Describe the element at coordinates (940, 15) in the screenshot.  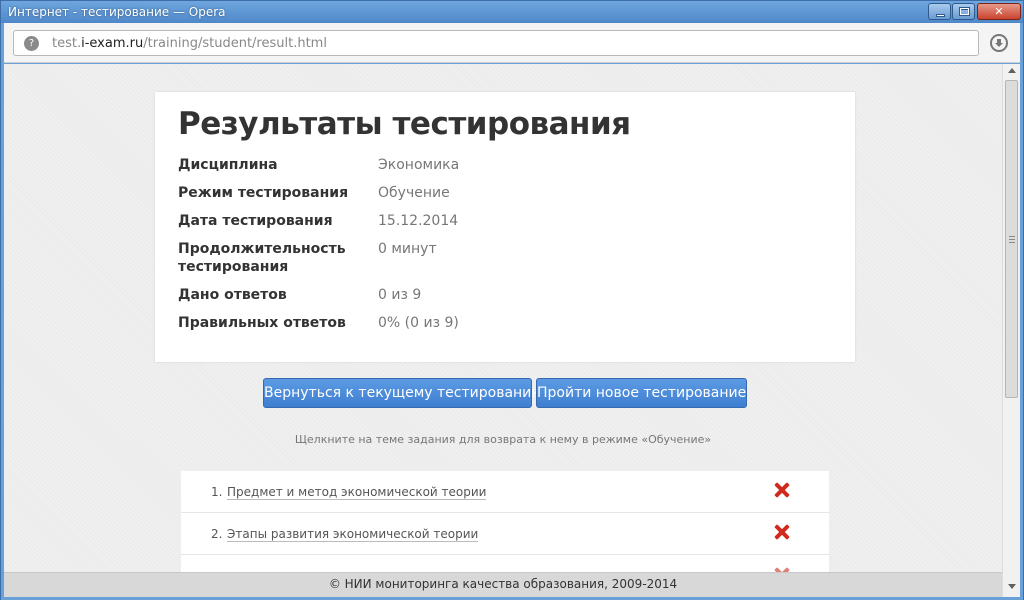
I see `minimize-icon` at that location.